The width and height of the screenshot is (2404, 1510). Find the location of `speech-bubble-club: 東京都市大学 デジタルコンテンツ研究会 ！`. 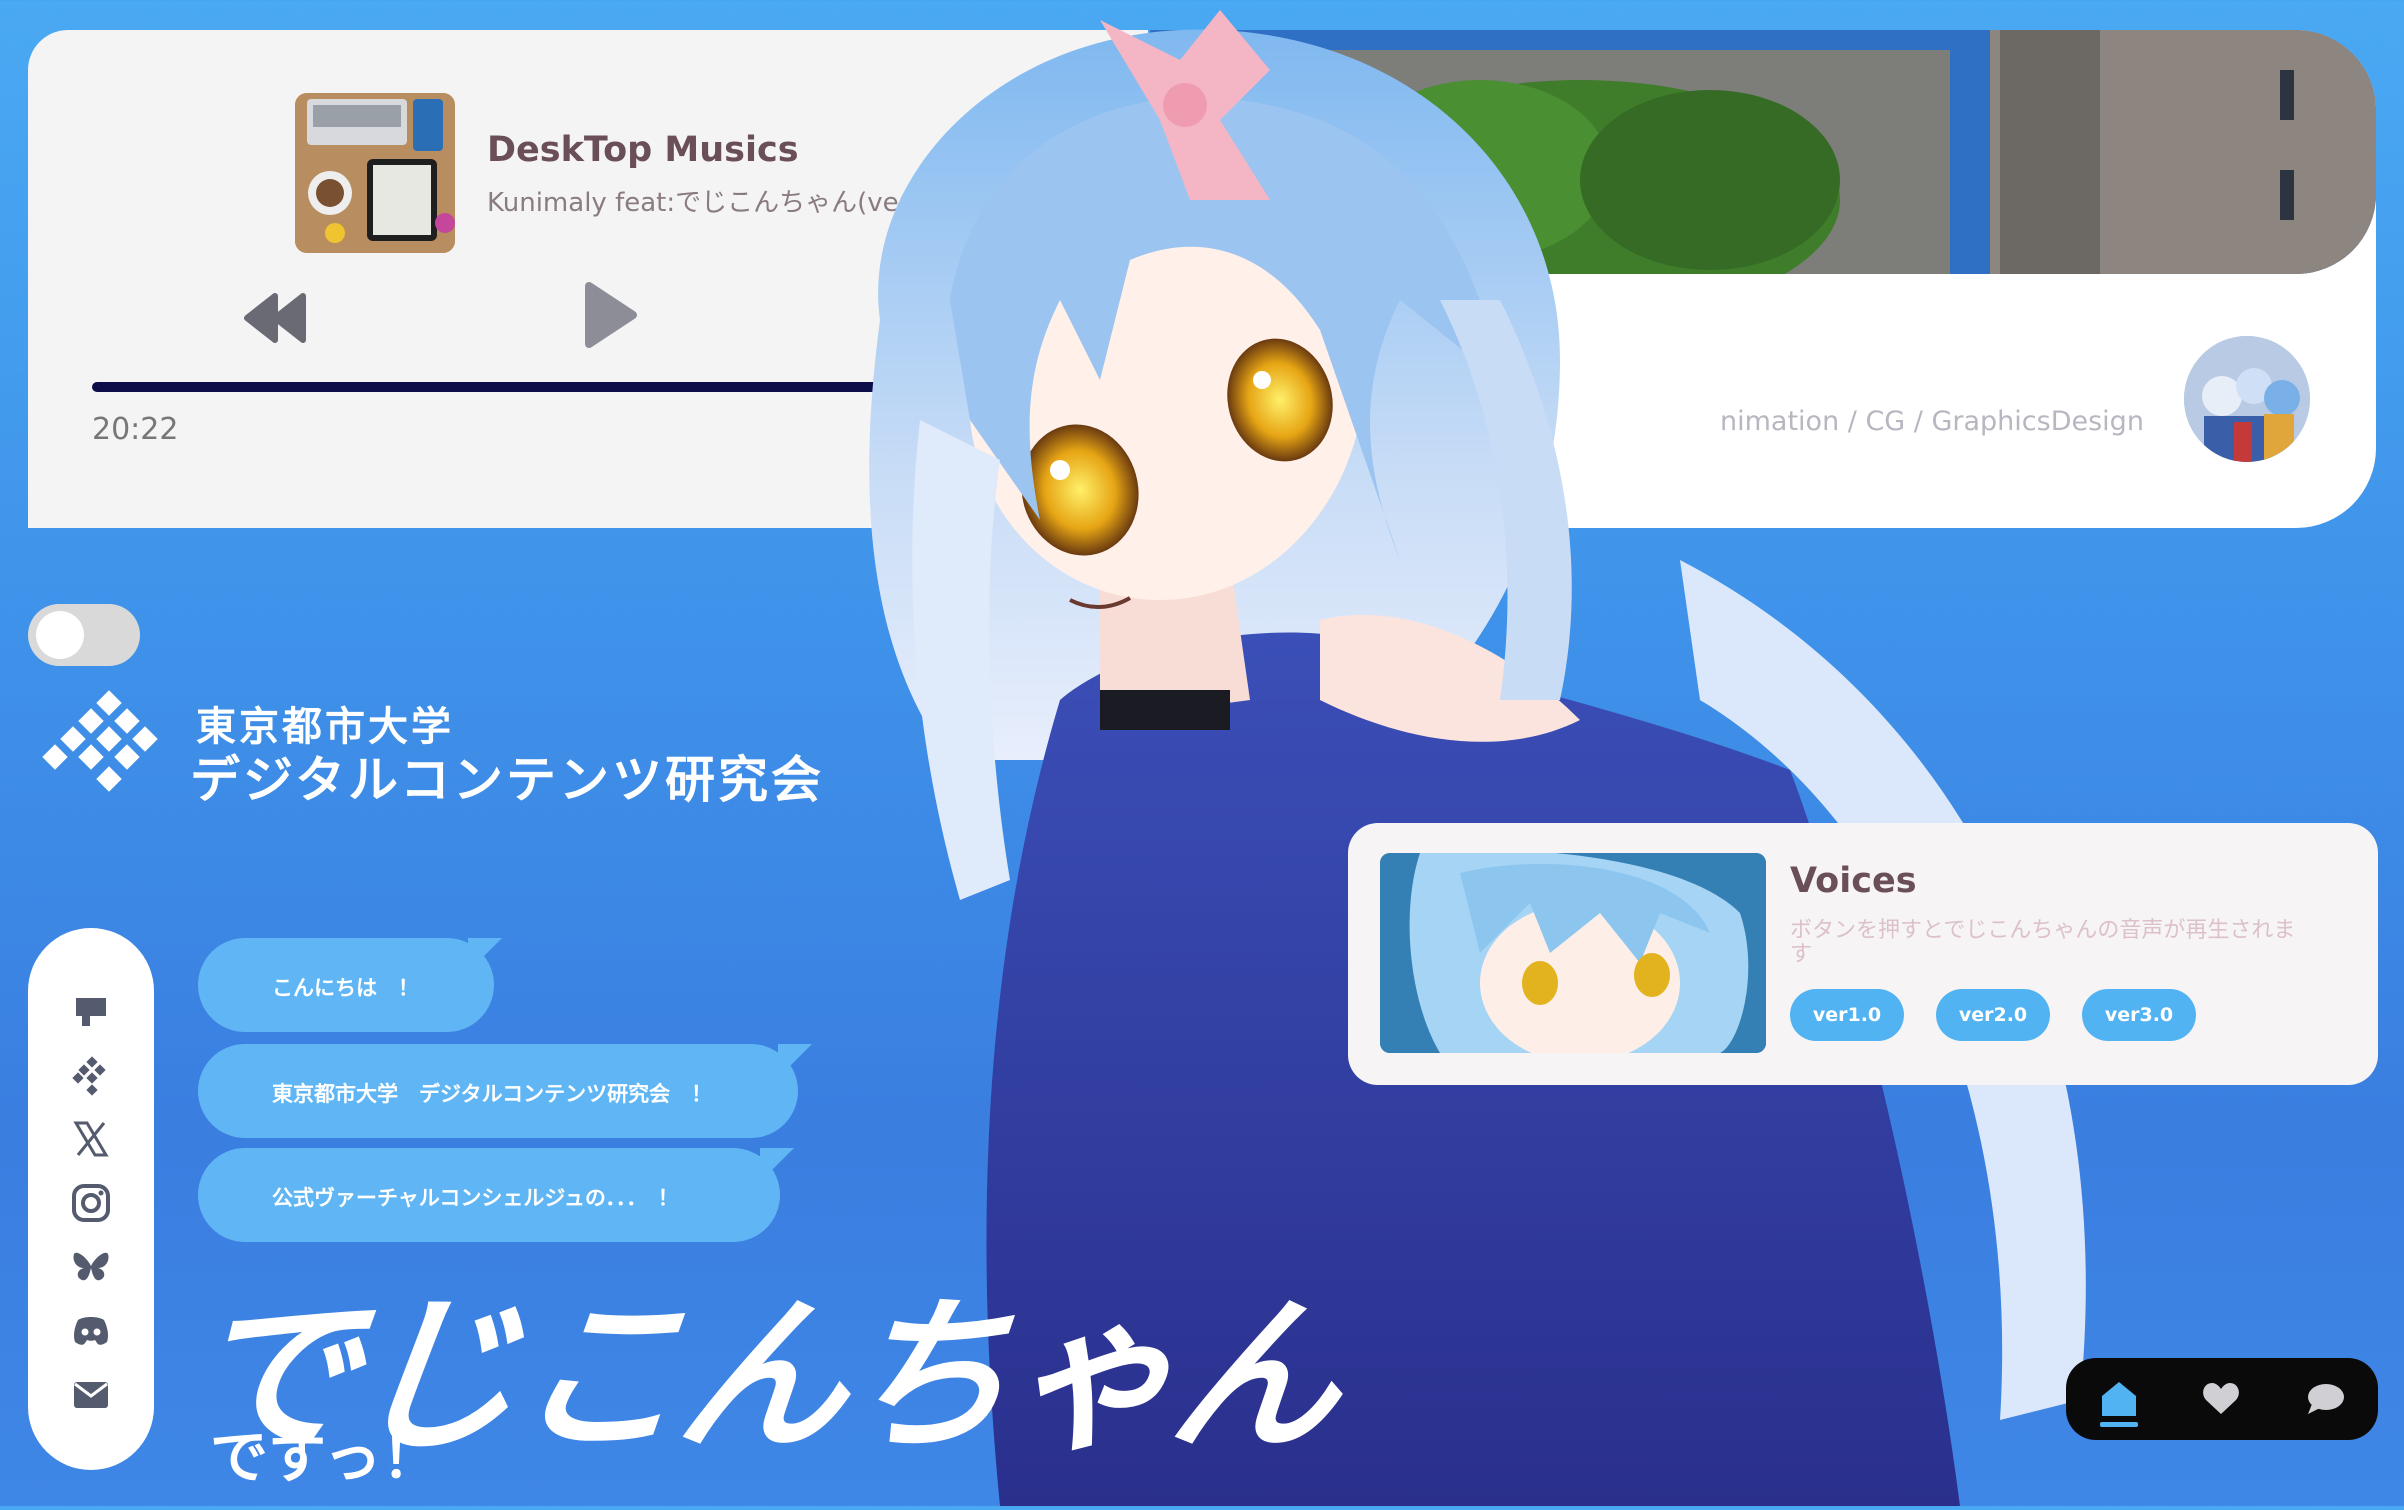

speech-bubble-club: 東京都市大学 デジタルコンテンツ研究会 ！ is located at coordinates (505, 1091).